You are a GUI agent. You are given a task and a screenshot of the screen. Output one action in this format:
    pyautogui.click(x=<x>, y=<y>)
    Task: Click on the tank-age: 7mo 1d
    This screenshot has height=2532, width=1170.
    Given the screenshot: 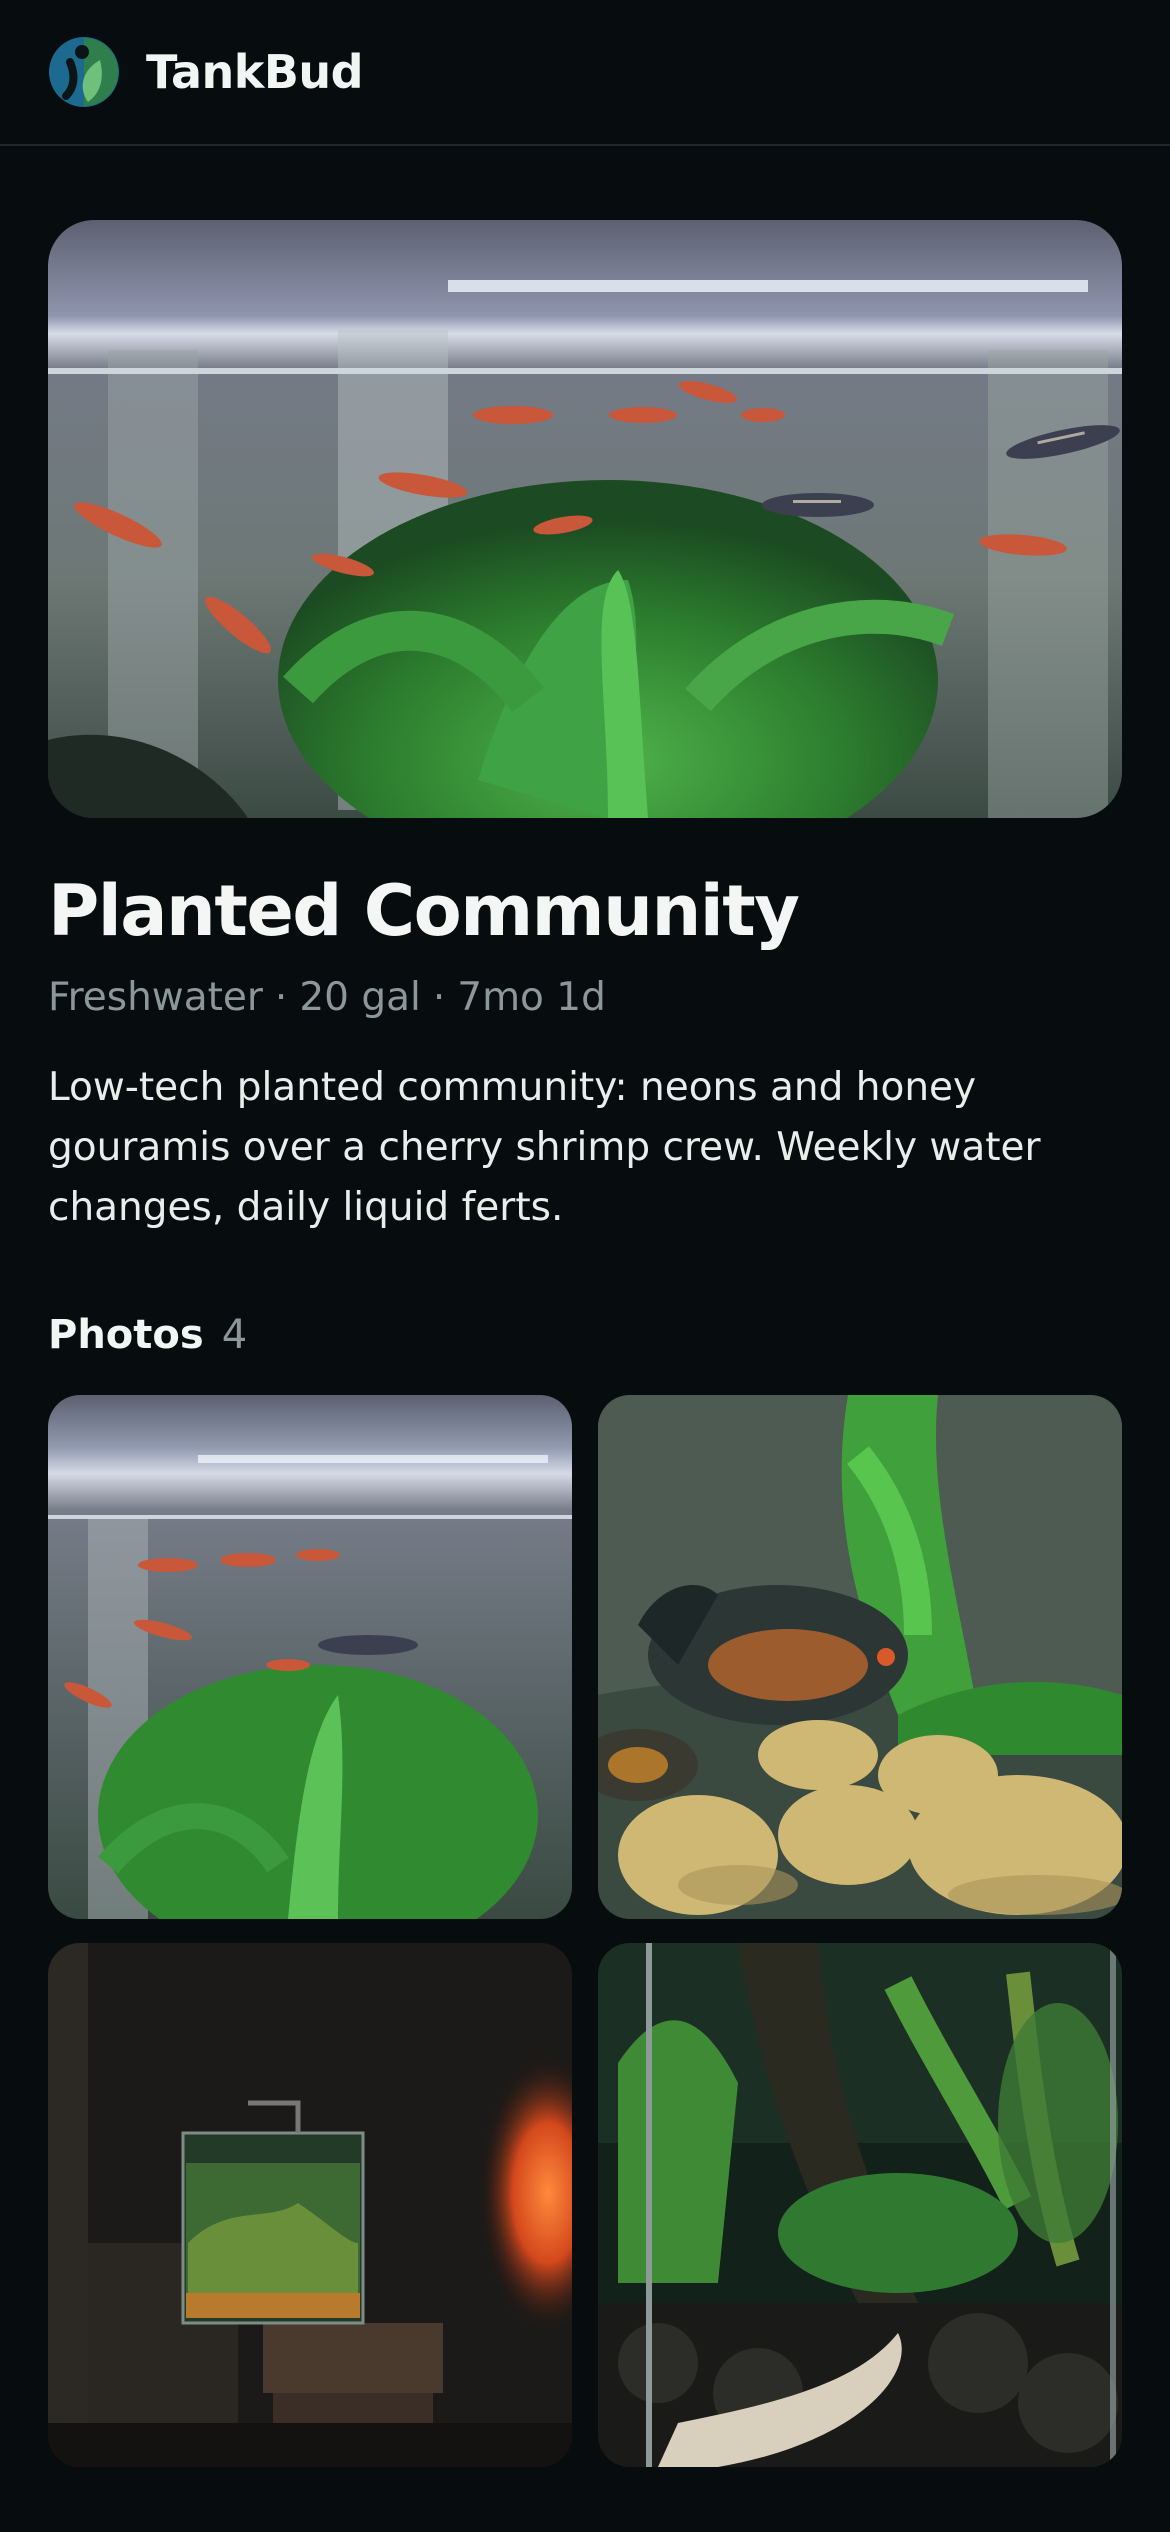 What is the action you would take?
    pyautogui.click(x=531, y=997)
    